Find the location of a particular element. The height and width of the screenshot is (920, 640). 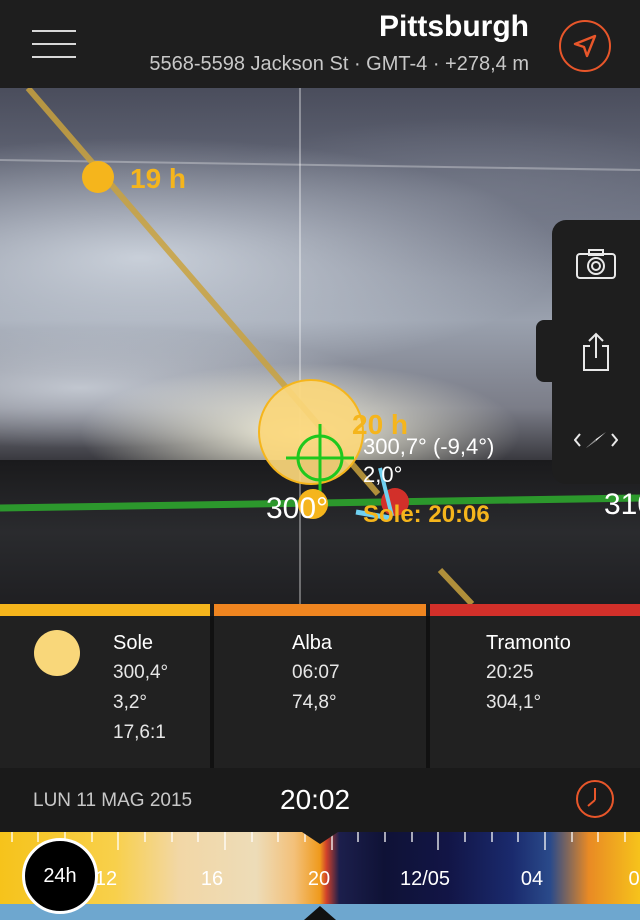

hamburger-menu-icon is located at coordinates (54, 45).